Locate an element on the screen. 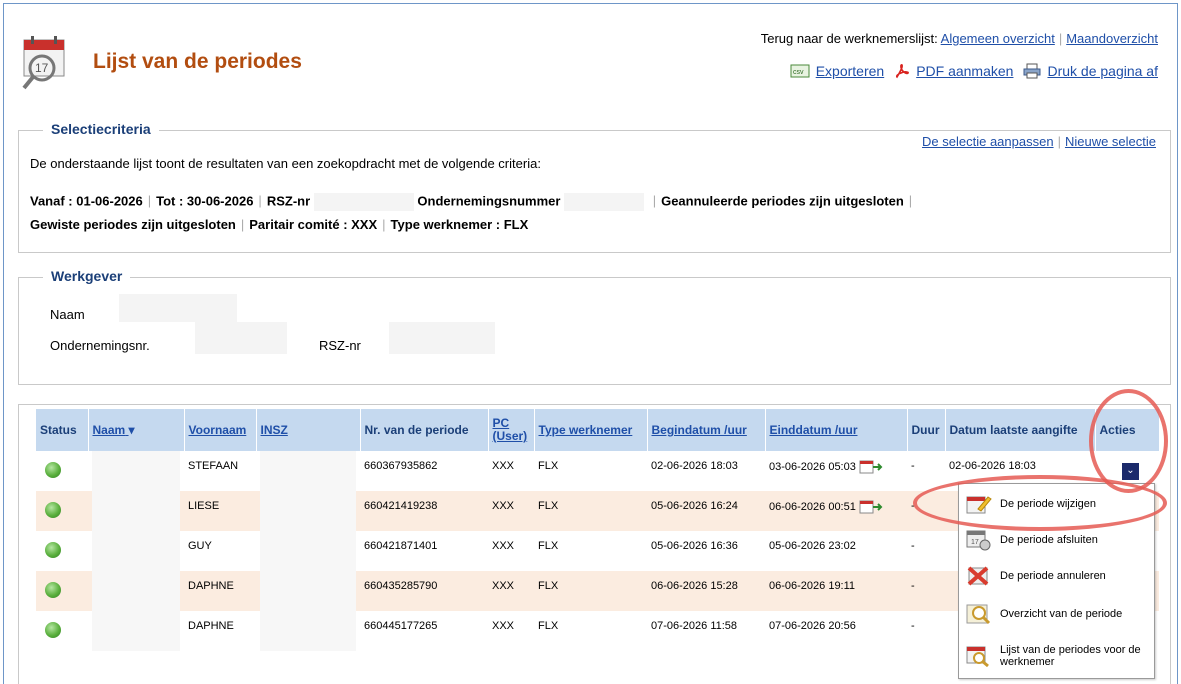 The height and width of the screenshot is (684, 1181). col-naam: Naam ▾ is located at coordinates (136, 430).